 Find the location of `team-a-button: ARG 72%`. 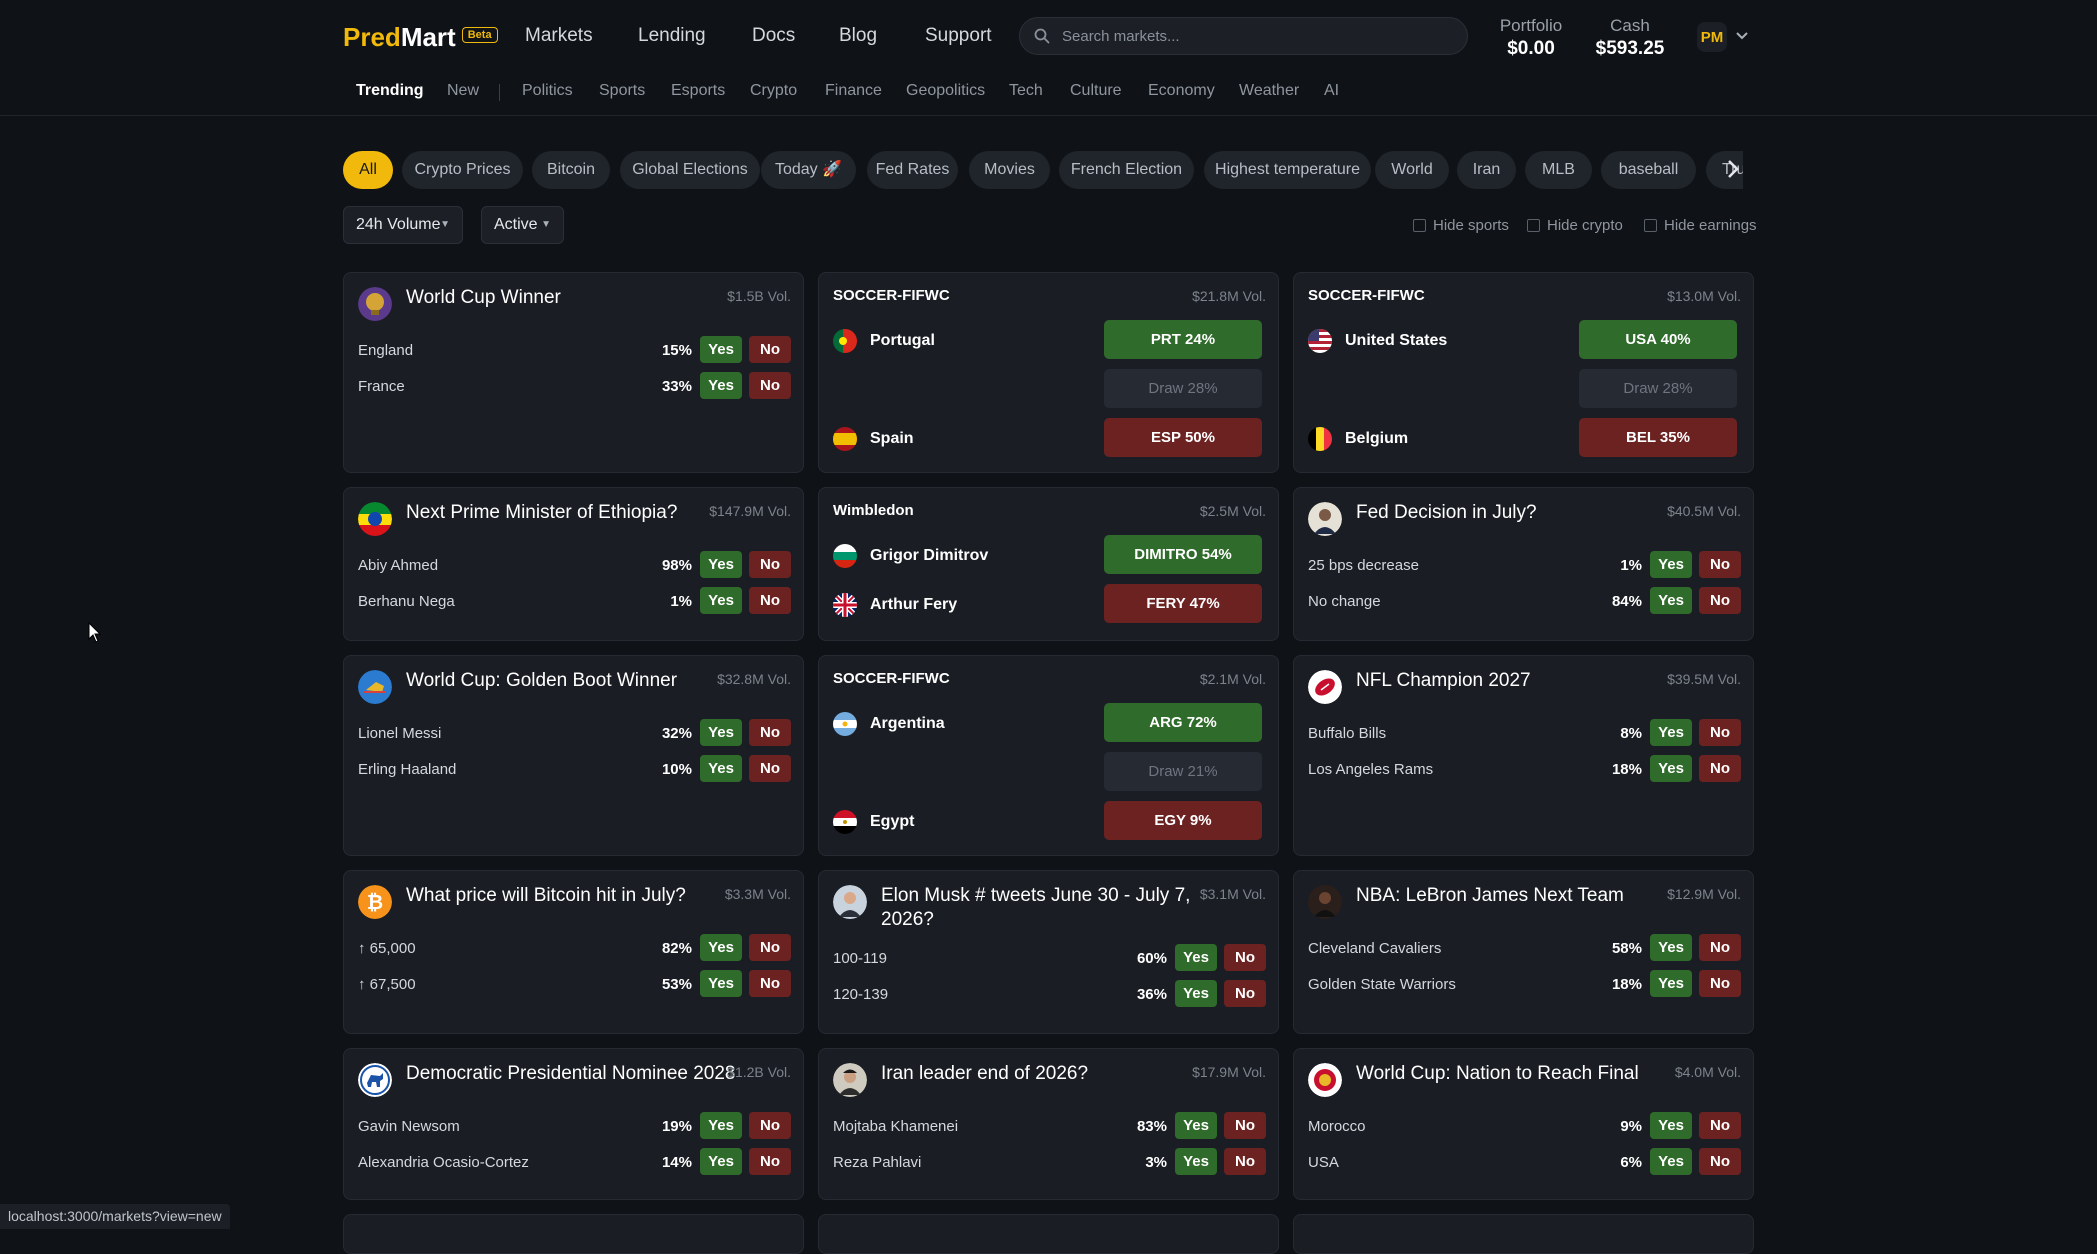

team-a-button: ARG 72% is located at coordinates (1183, 722).